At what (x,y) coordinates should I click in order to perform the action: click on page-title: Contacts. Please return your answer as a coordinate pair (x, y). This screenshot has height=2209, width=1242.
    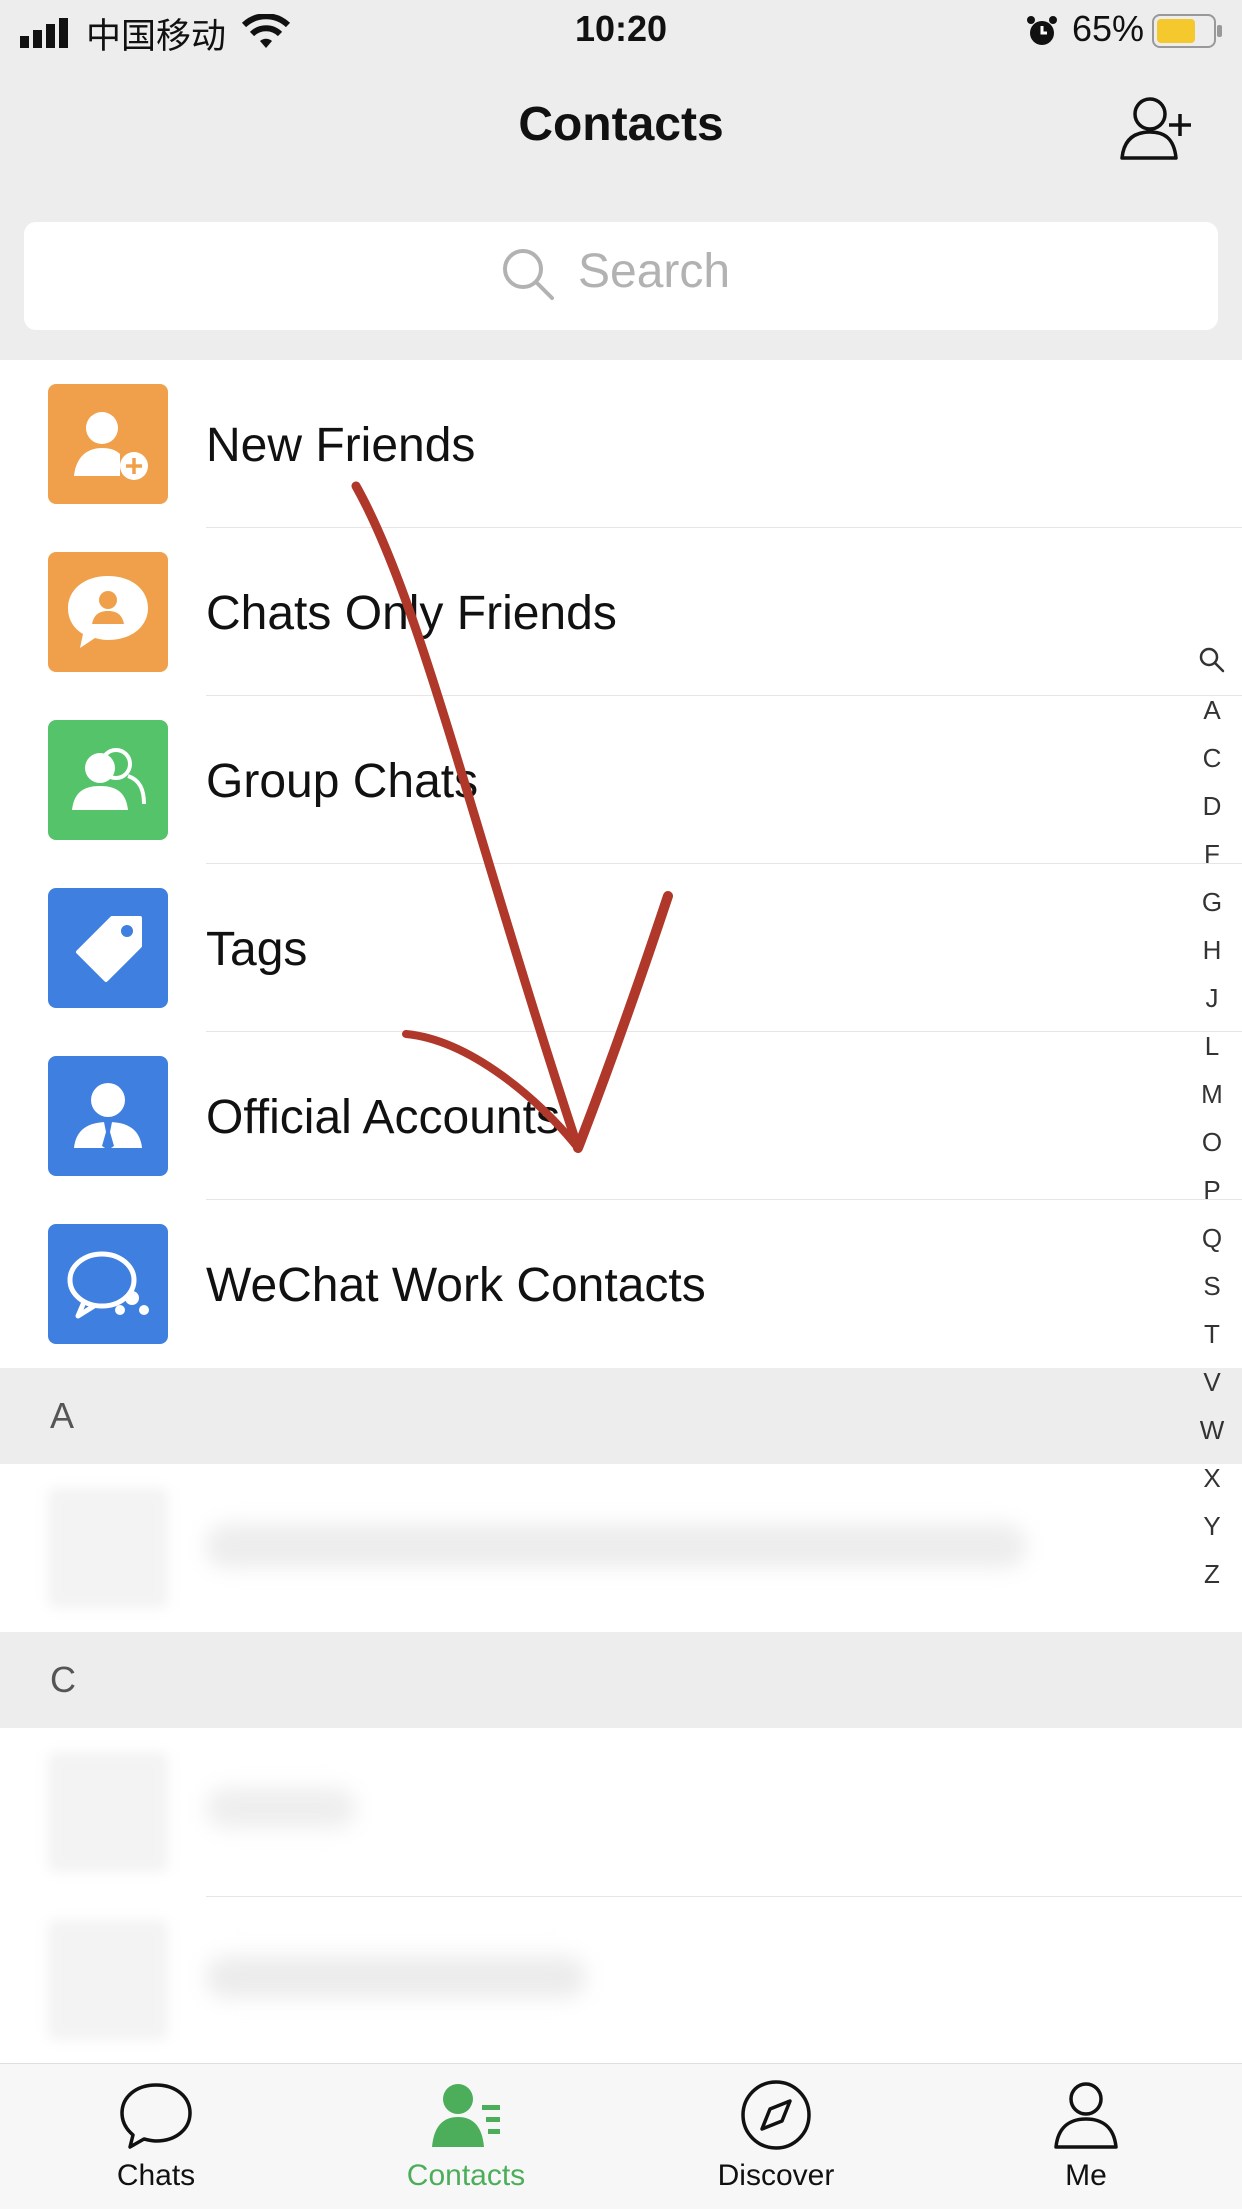
    Looking at the image, I should click on (621, 124).